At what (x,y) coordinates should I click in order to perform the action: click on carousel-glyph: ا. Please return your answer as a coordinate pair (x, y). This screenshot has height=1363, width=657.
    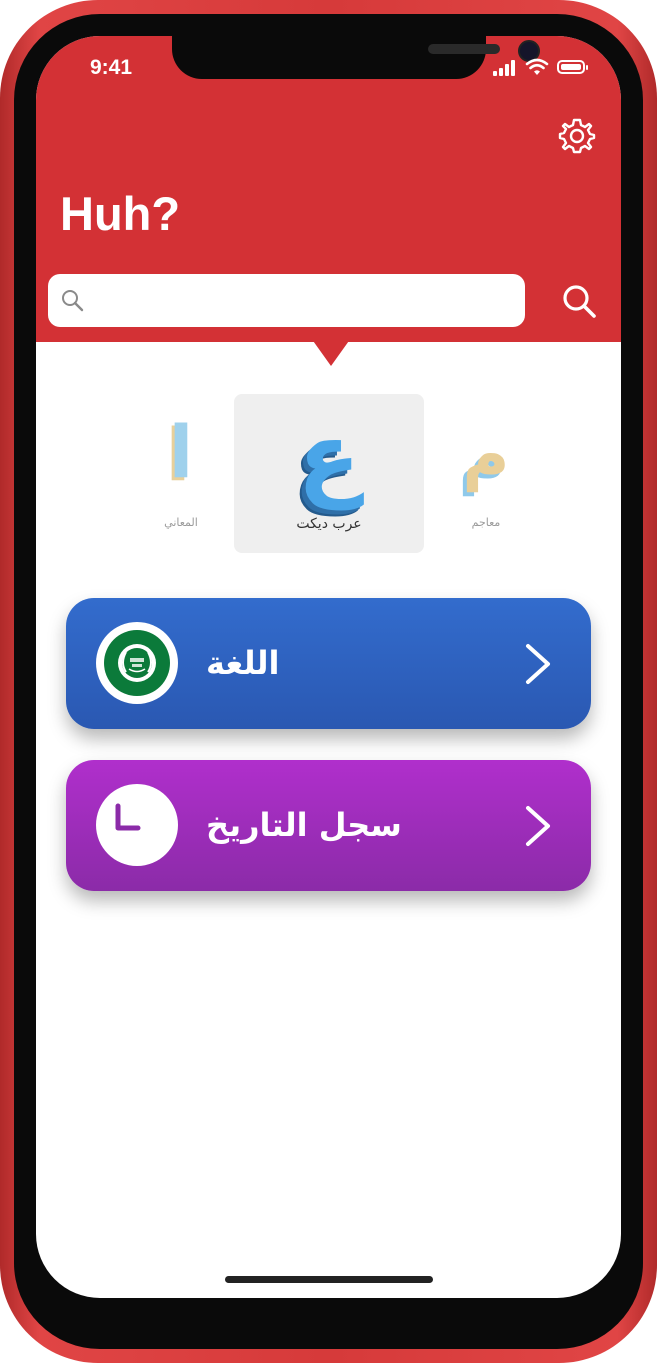
    Looking at the image, I should click on (181, 452).